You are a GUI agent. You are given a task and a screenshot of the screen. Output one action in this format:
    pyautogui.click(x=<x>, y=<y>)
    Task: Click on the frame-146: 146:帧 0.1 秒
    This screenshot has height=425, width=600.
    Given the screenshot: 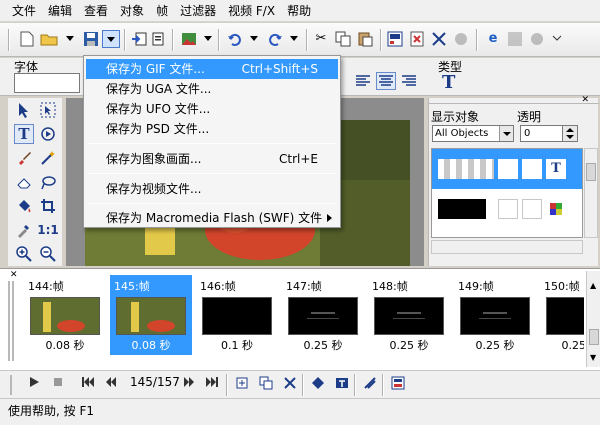 What is the action you would take?
    pyautogui.click(x=237, y=315)
    